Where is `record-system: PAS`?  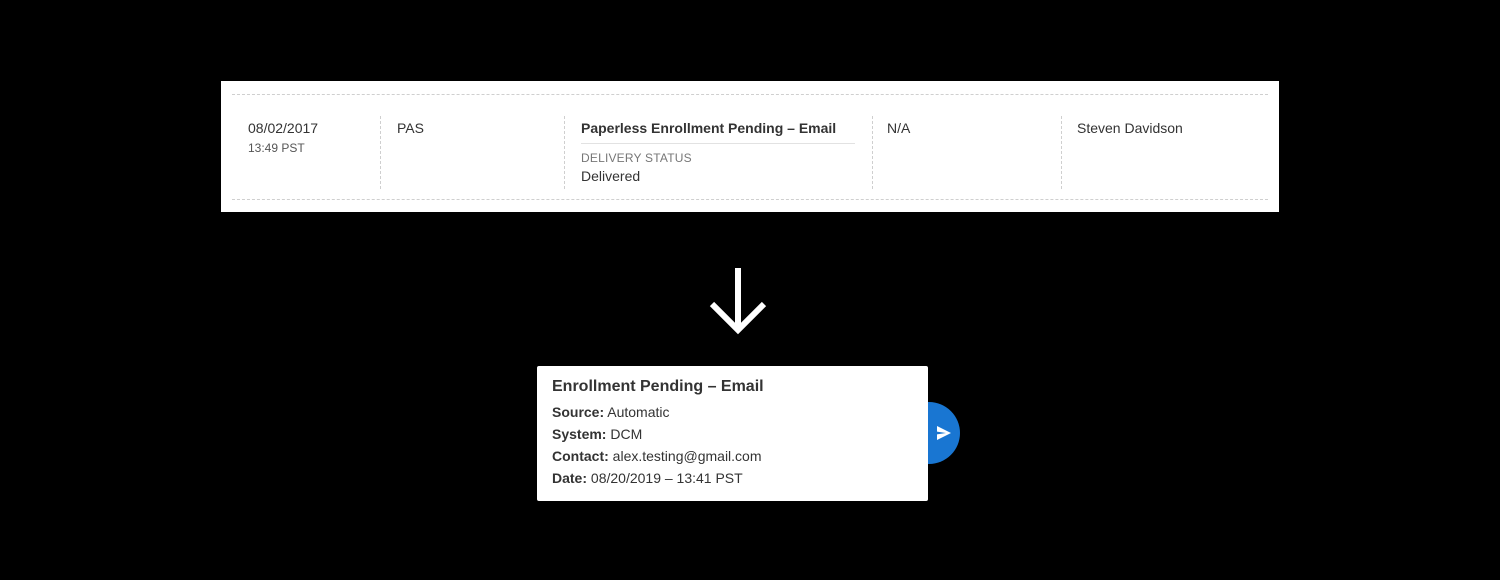 record-system: PAS is located at coordinates (410, 128).